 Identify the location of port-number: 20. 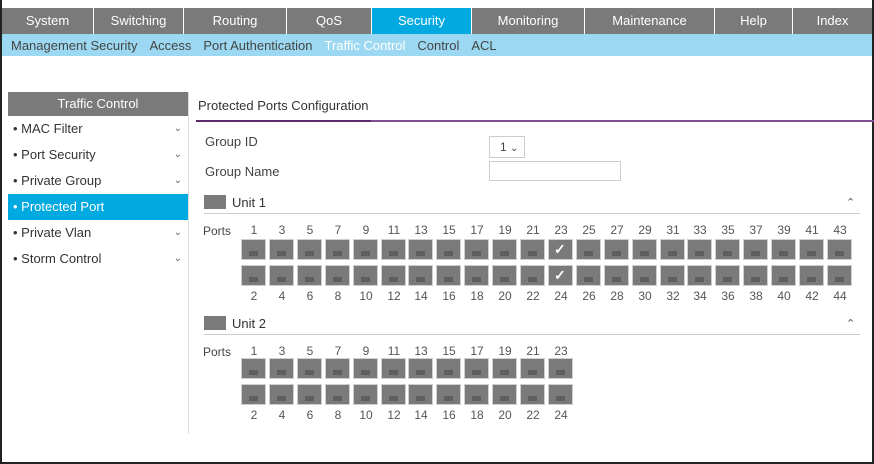
(505, 415).